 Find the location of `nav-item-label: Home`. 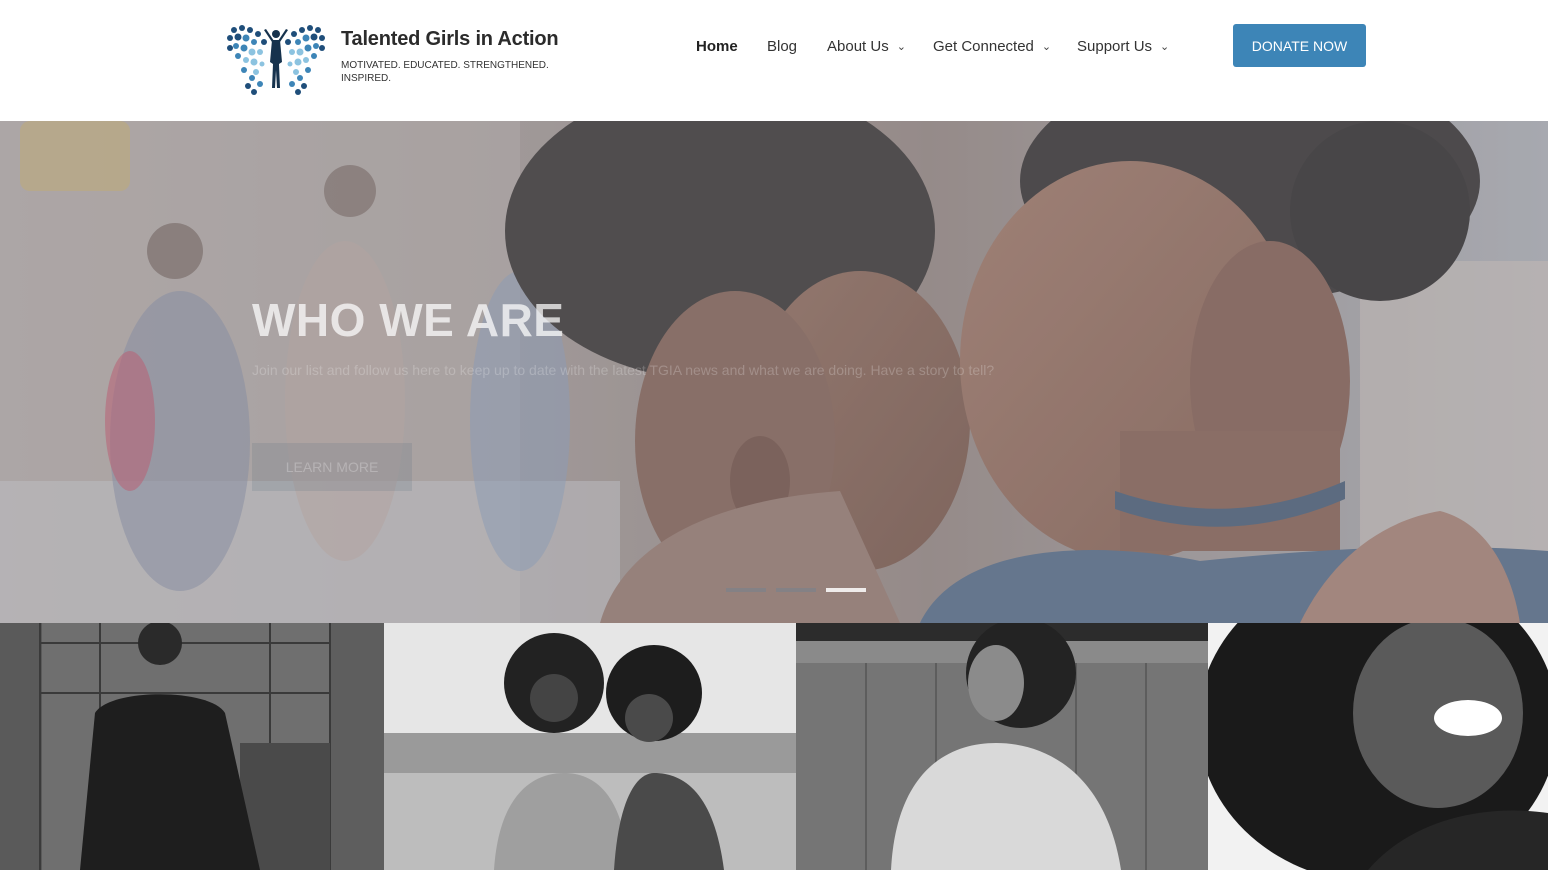

nav-item-label: Home is located at coordinates (717, 46).